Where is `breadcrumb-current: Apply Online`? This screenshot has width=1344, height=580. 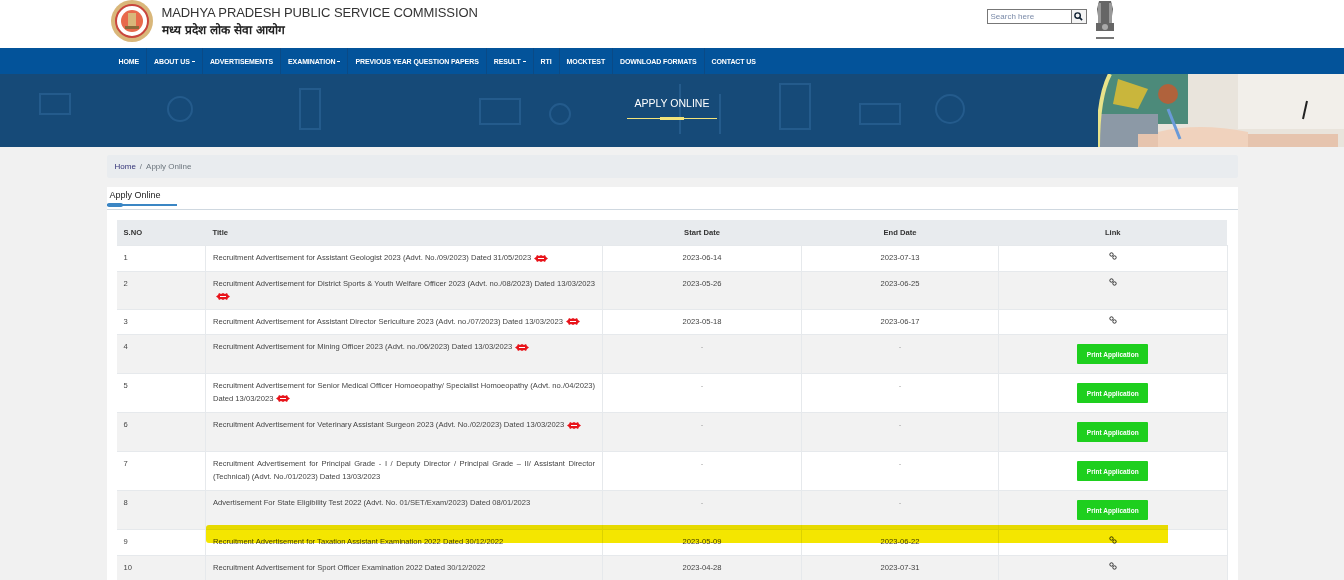 breadcrumb-current: Apply Online is located at coordinates (169, 166).